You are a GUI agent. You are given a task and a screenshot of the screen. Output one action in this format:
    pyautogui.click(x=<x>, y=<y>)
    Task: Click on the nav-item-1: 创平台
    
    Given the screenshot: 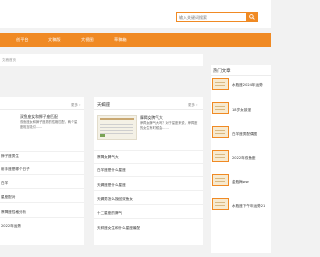 What is the action you would take?
    pyautogui.click(x=22, y=40)
    